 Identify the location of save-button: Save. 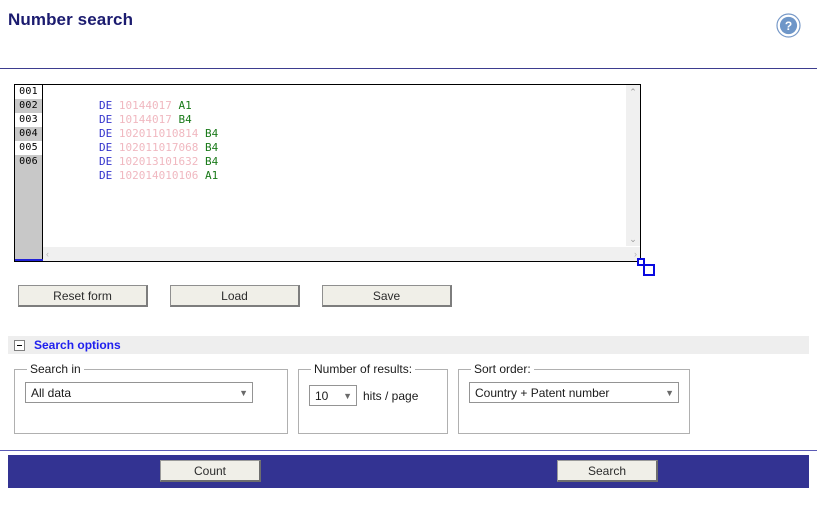
(387, 296).